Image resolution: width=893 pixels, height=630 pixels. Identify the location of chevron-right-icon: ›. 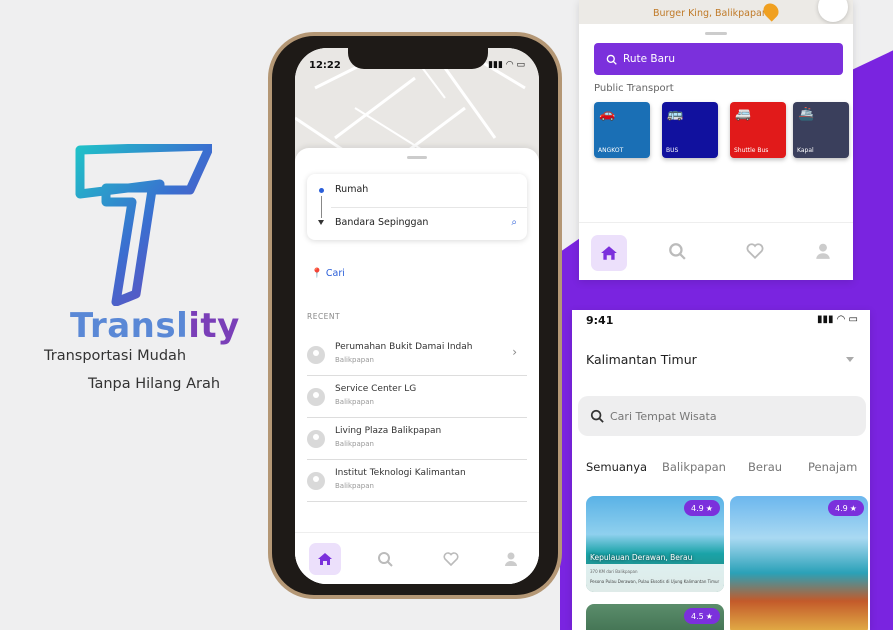
(514, 352).